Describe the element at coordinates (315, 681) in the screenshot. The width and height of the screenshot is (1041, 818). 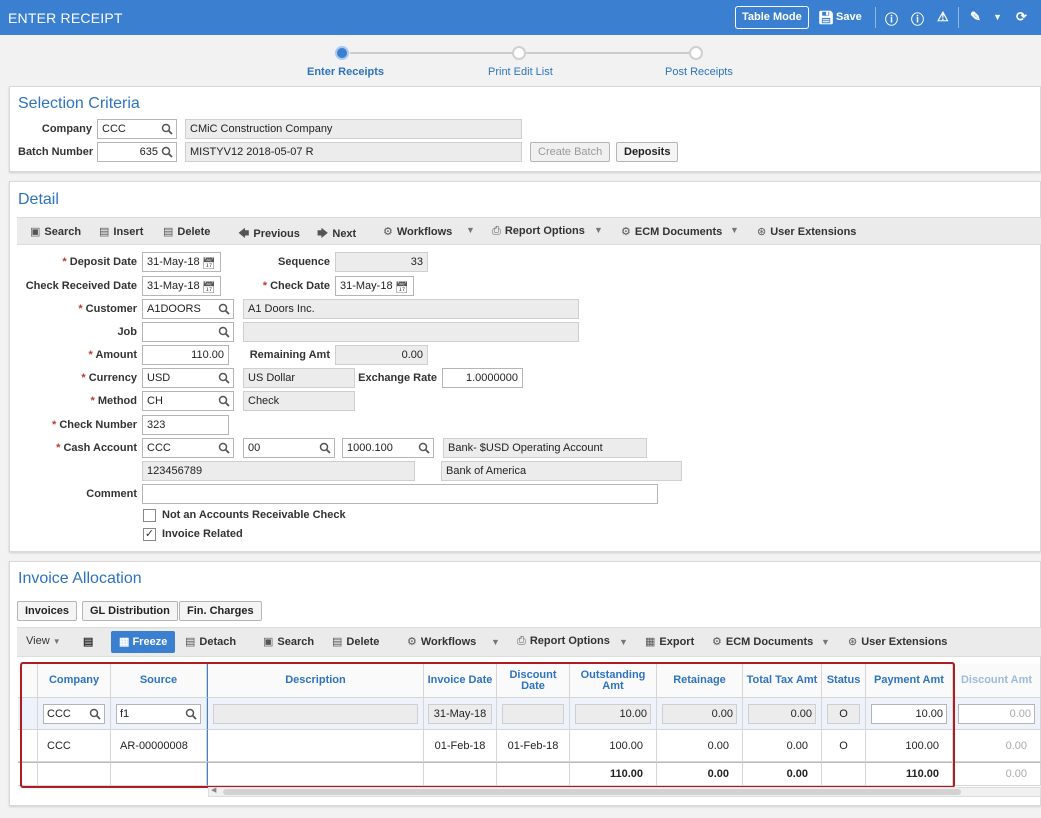
I see `col-description: Description` at that location.